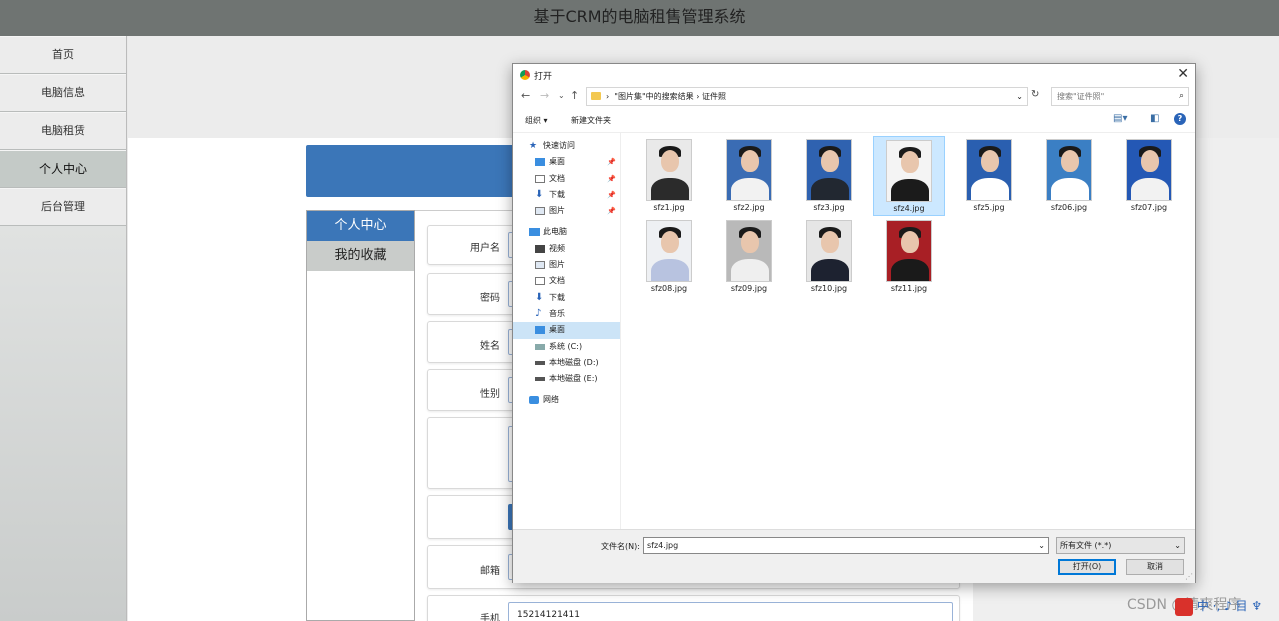  I want to click on system-tray: 中 ·, ♪ 目 ♆, so click(1227, 607).